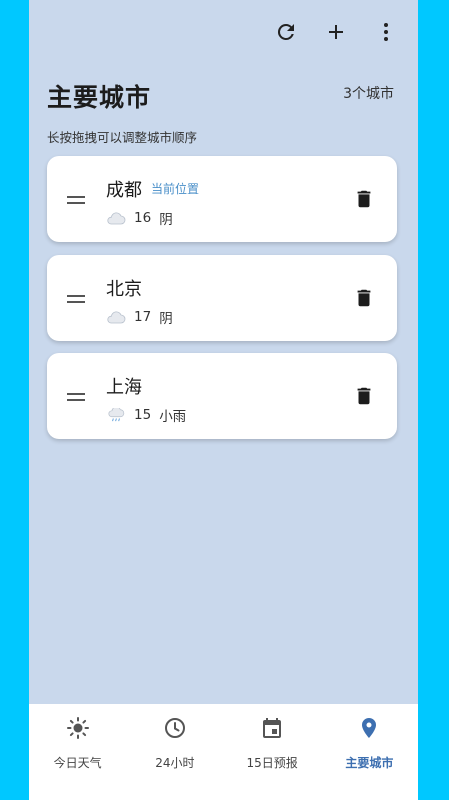  Describe the element at coordinates (369, 728) in the screenshot. I see `location-pin-icon` at that location.